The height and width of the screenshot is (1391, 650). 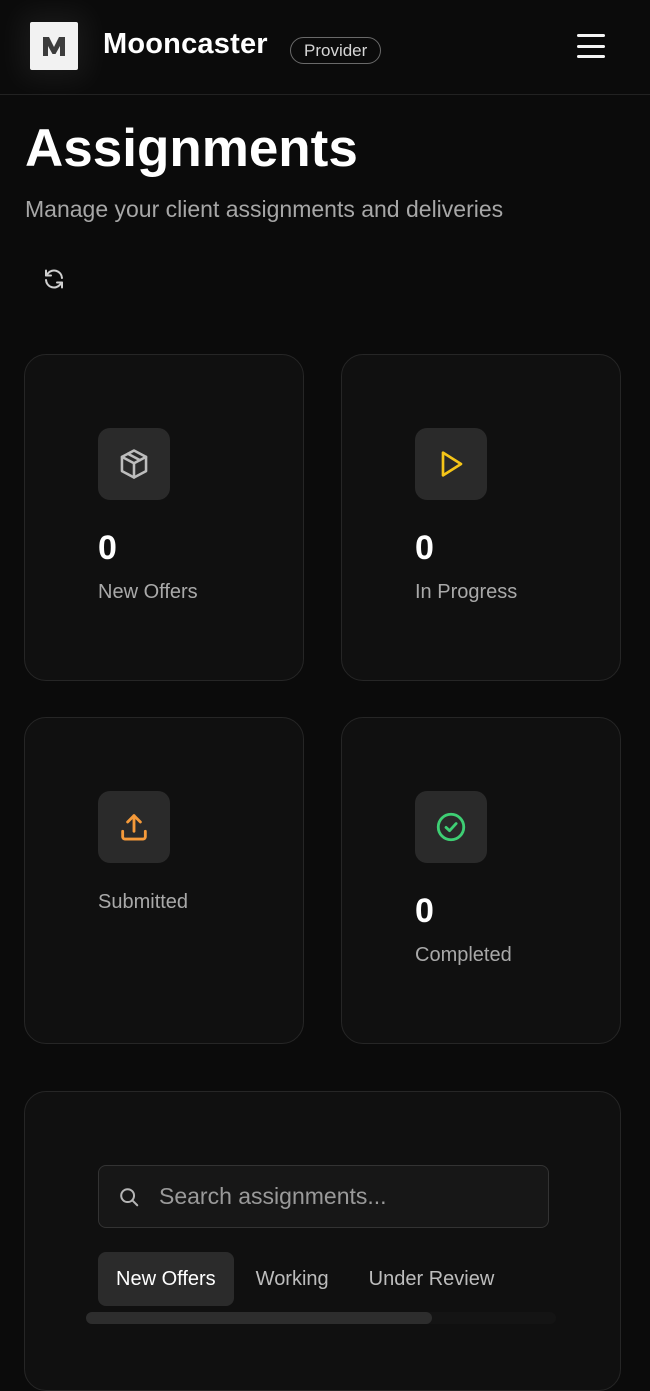 I want to click on assignment-tabs: New Offers Working Under Review, so click(x=305, y=1279).